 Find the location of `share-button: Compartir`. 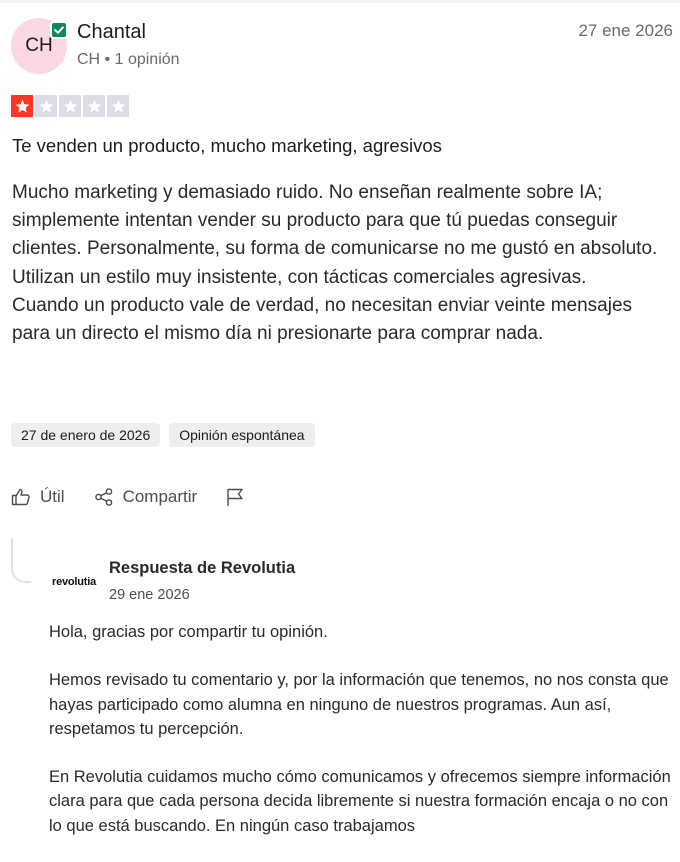

share-button: Compartir is located at coordinates (146, 497).